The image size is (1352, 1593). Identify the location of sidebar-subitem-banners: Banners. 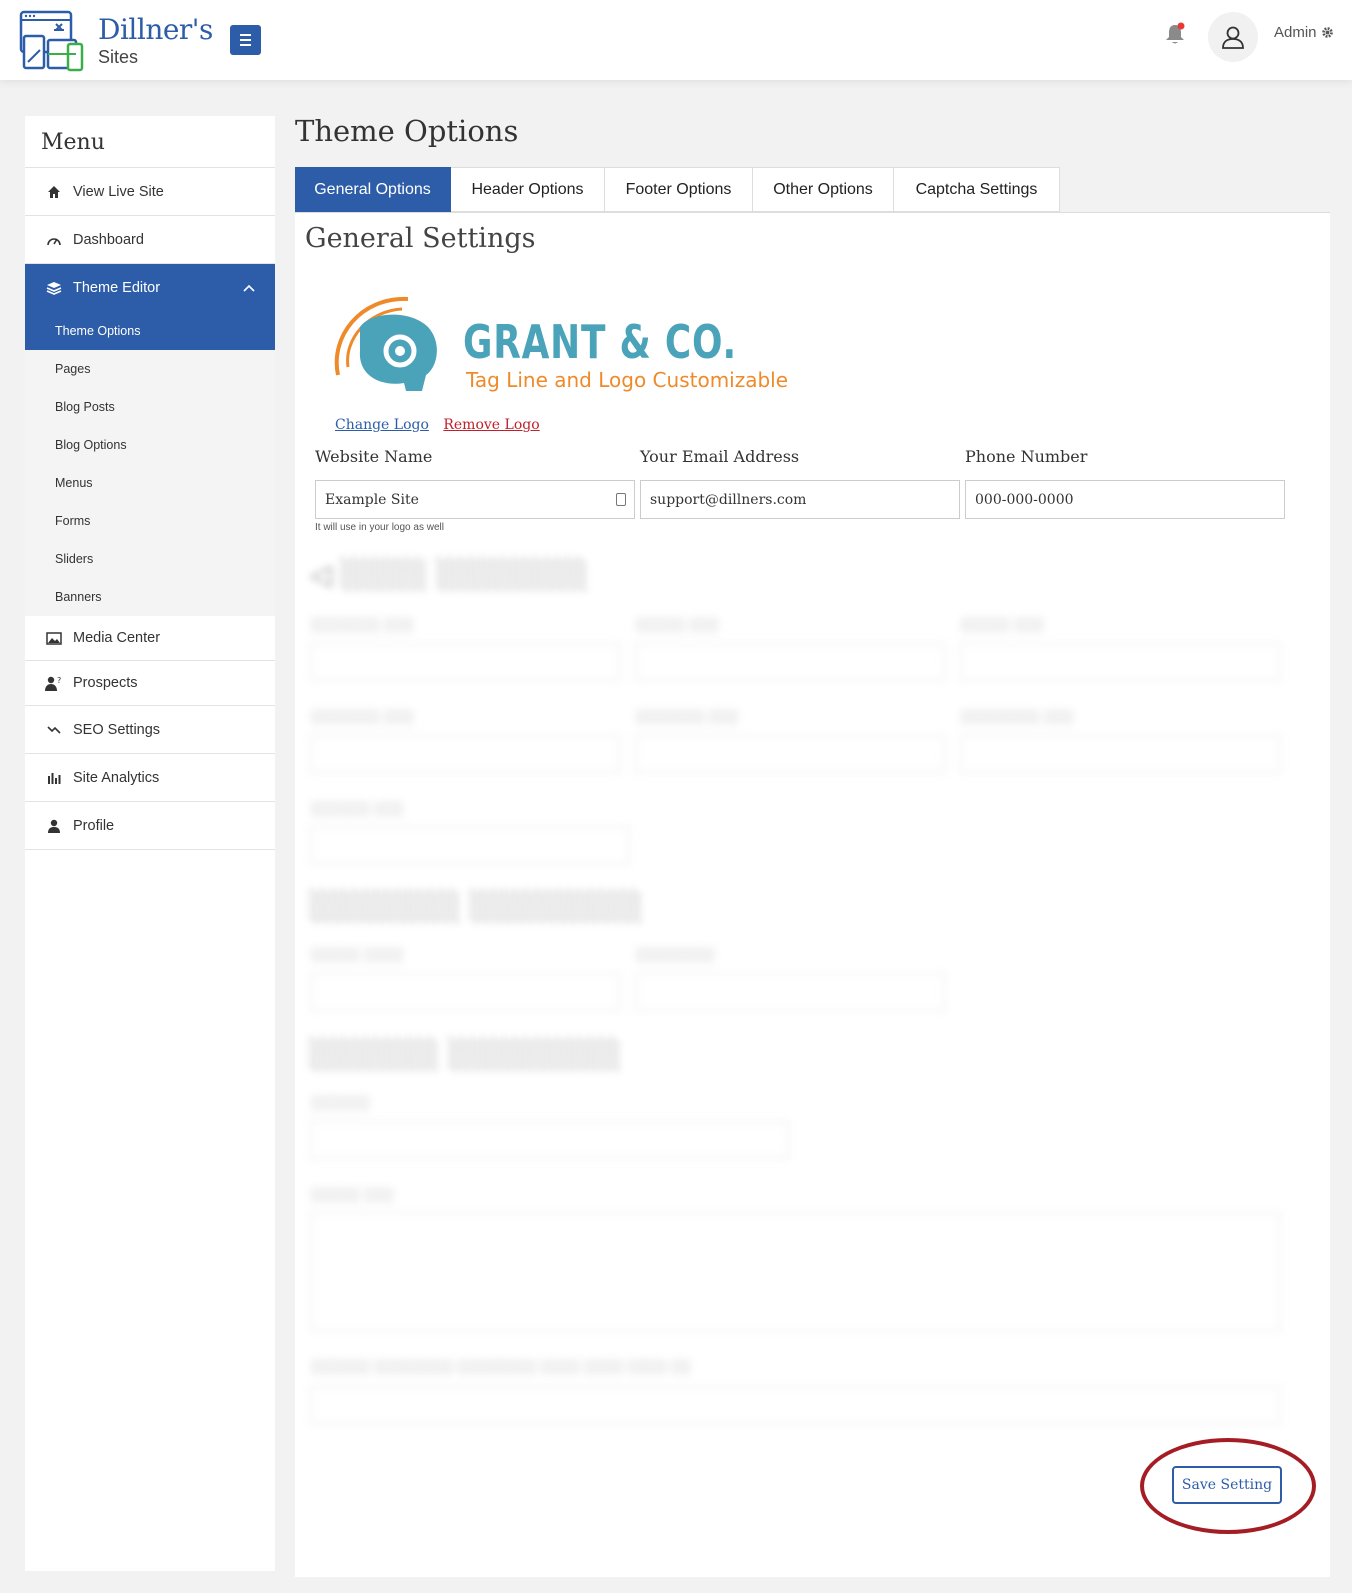
(150, 597).